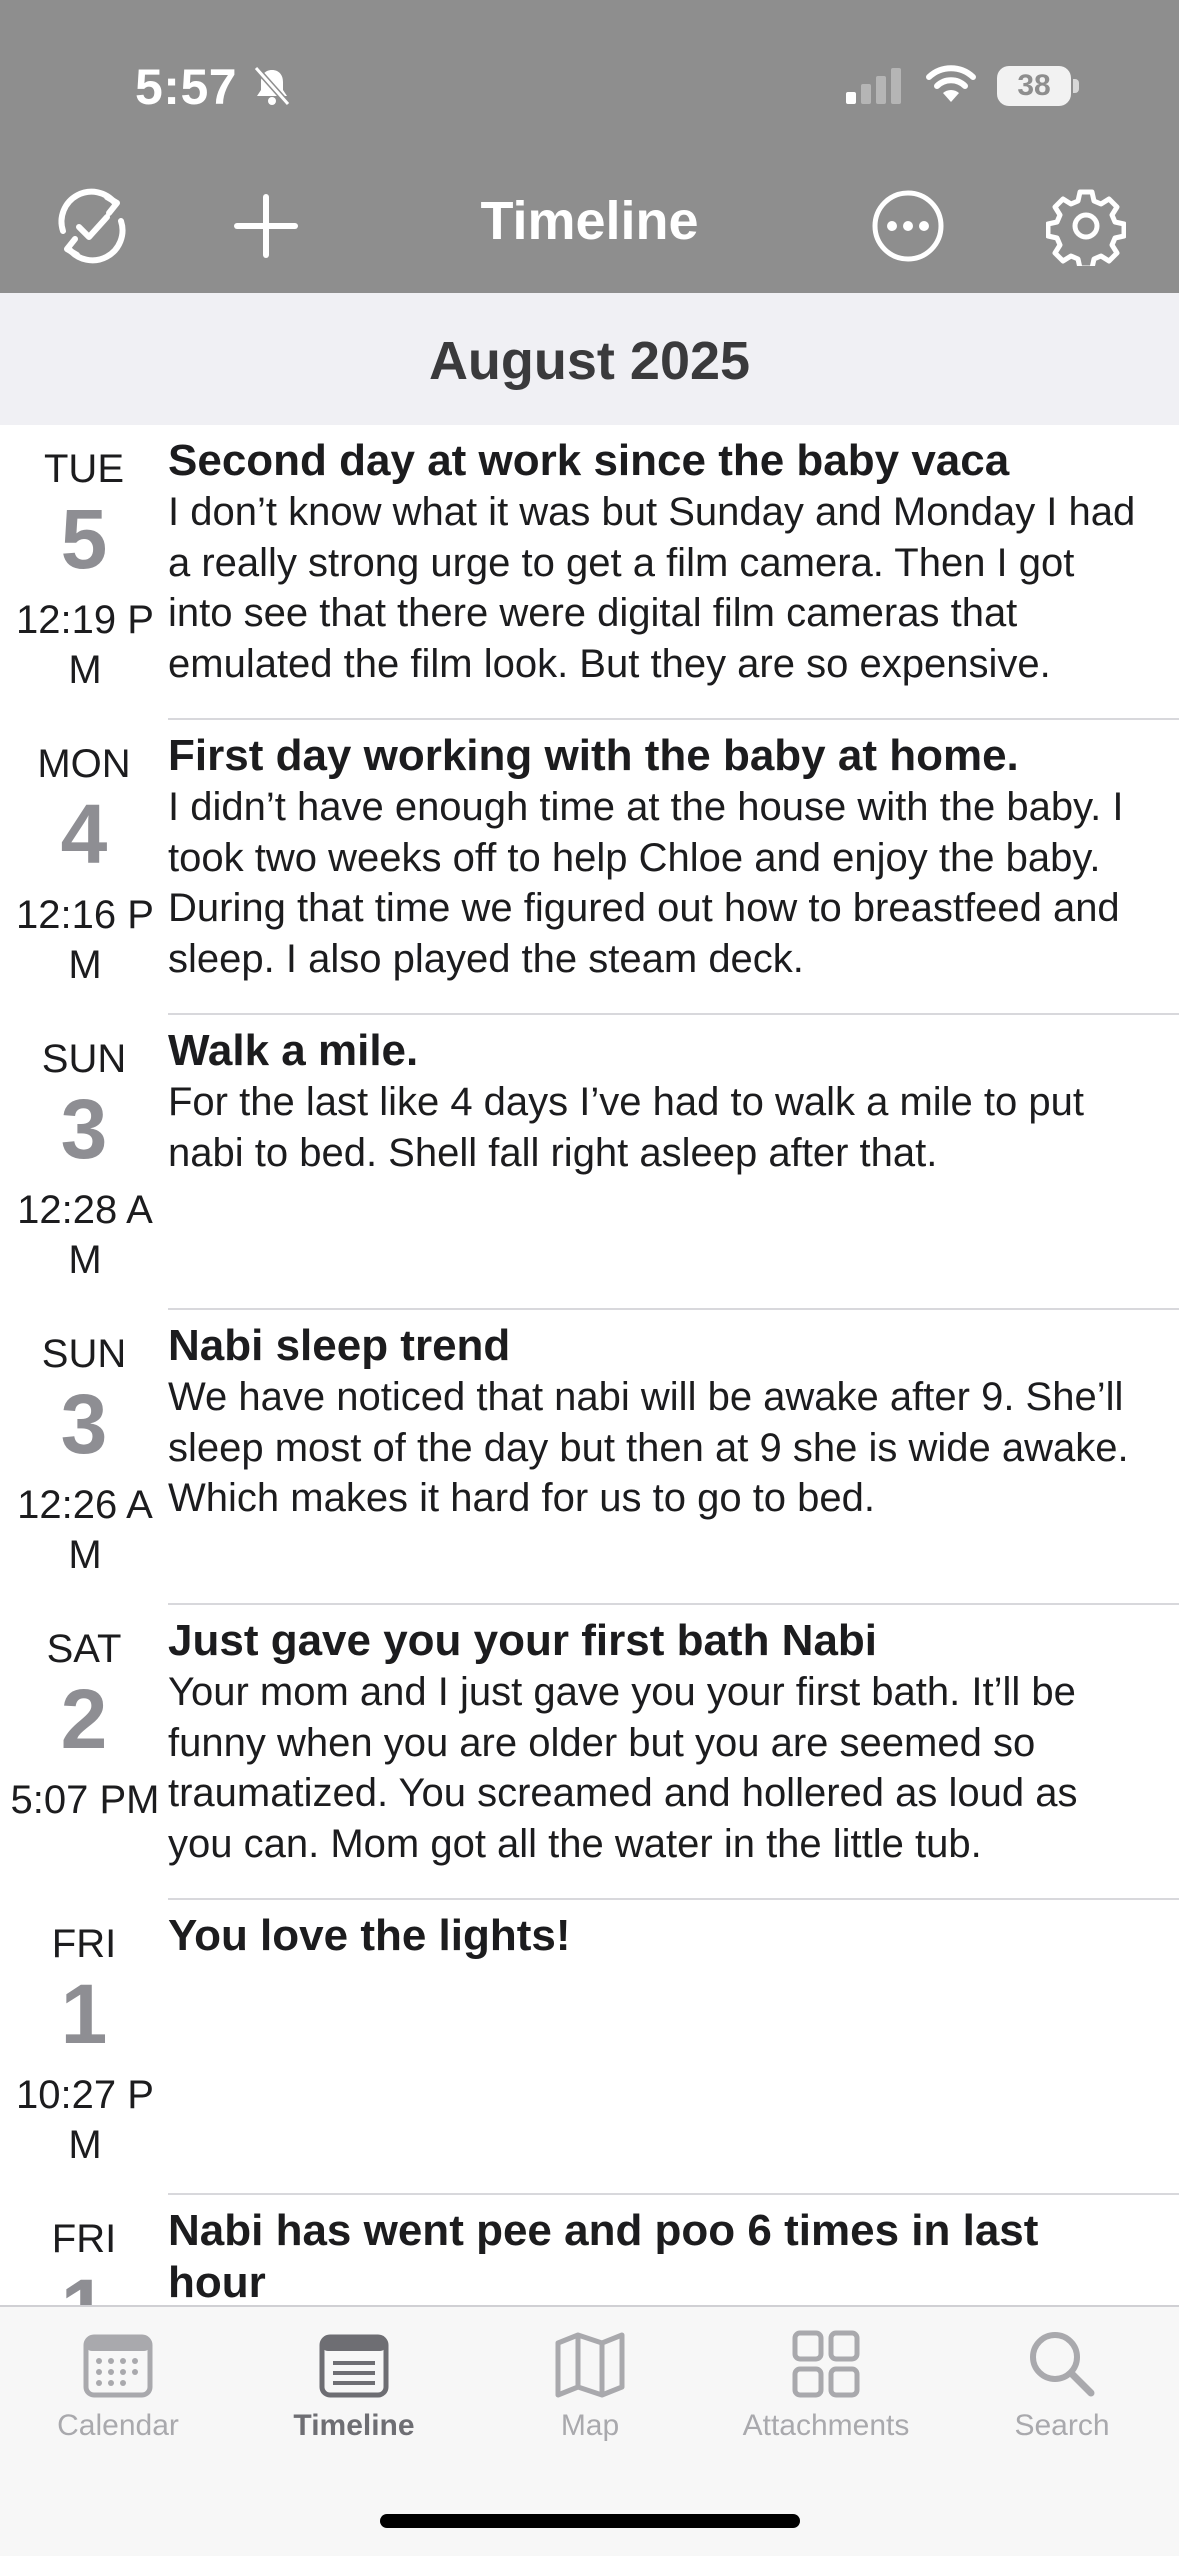  What do you see at coordinates (354, 2366) in the screenshot?
I see `timeline-icon` at bounding box center [354, 2366].